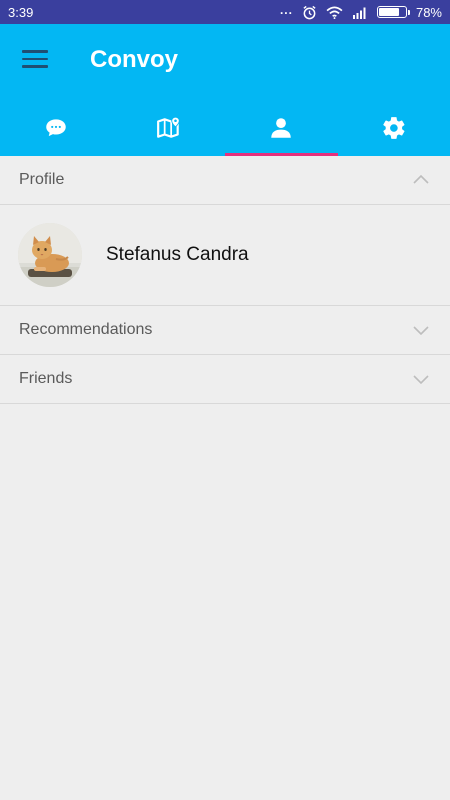 This screenshot has height=800, width=450. Describe the element at coordinates (86, 329) in the screenshot. I see `section-label-recommendations: Recommendations` at that location.